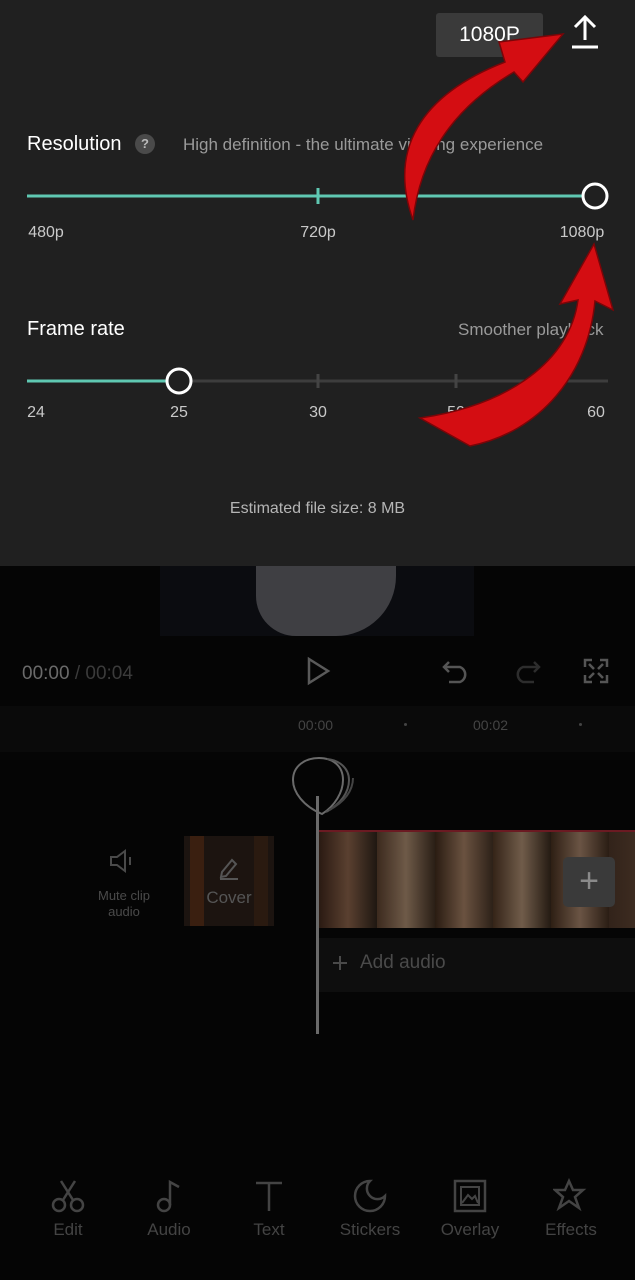 Image resolution: width=635 pixels, height=1280 pixels. What do you see at coordinates (36, 412) in the screenshot?
I see `frame-rate-tick-24: 24` at bounding box center [36, 412].